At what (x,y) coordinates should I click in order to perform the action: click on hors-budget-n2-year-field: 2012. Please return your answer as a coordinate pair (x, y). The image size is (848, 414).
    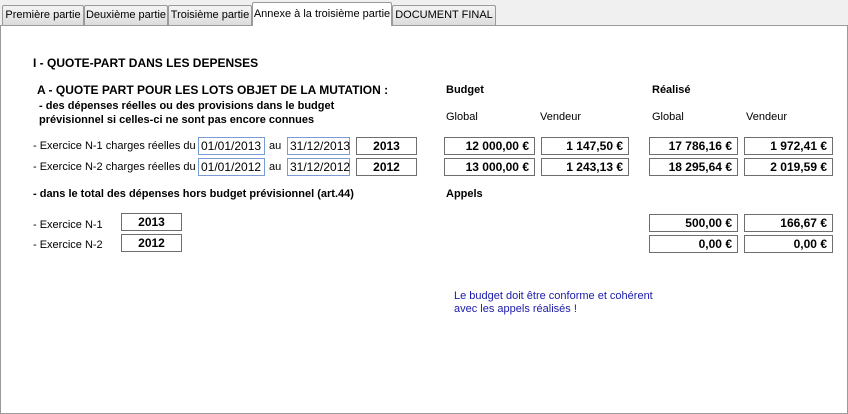
    Looking at the image, I should click on (151, 243).